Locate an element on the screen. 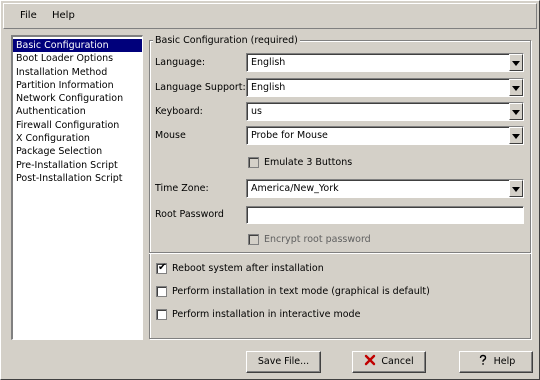 This screenshot has height=380, width=540. sidebar-item-boot-loader-options: Boot Loader Options is located at coordinates (77, 58).